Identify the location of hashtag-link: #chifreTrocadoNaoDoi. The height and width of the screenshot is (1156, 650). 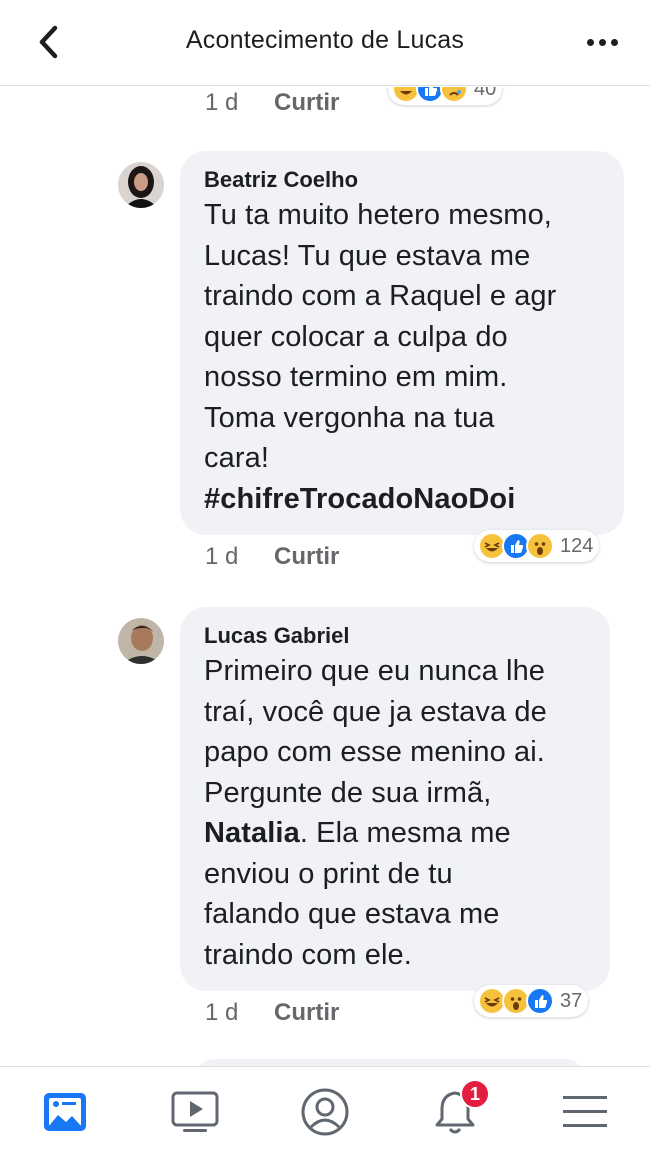
(404, 499).